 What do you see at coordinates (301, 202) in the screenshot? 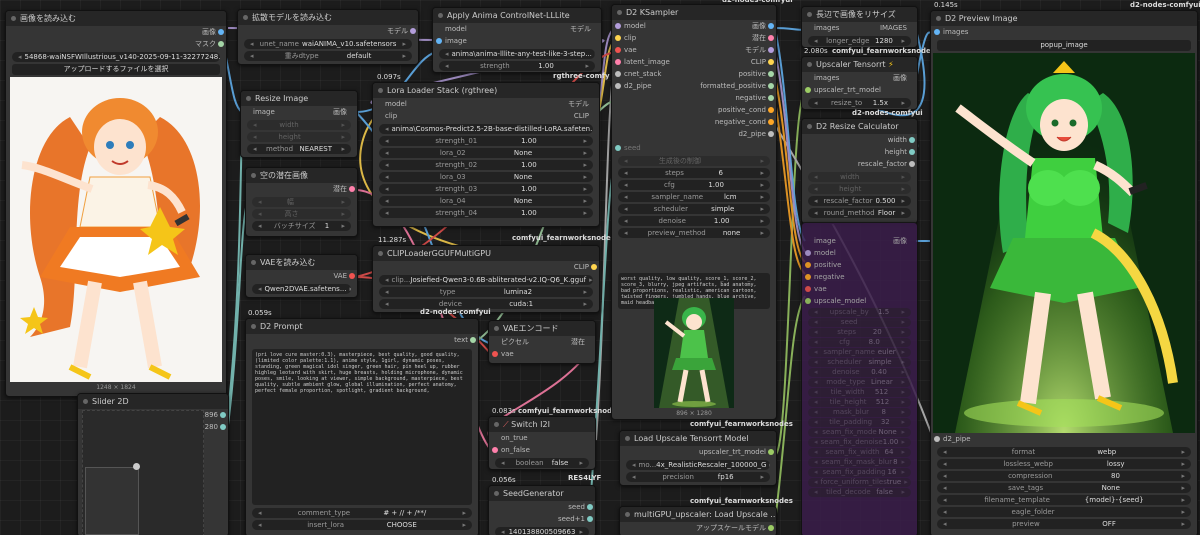
I see `empty-latent-node: 空の潜在画像 潜在 幅 高さ バッチサイズ1` at bounding box center [301, 202].